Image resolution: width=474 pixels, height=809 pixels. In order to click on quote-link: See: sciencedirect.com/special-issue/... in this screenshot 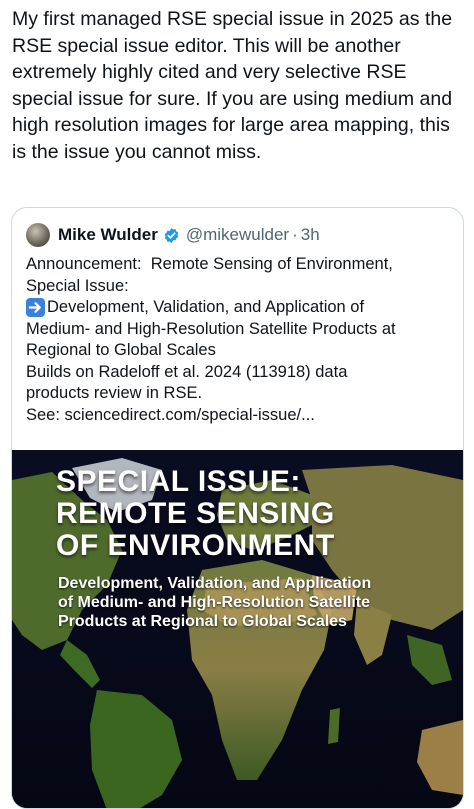, I will do `click(238, 416)`.